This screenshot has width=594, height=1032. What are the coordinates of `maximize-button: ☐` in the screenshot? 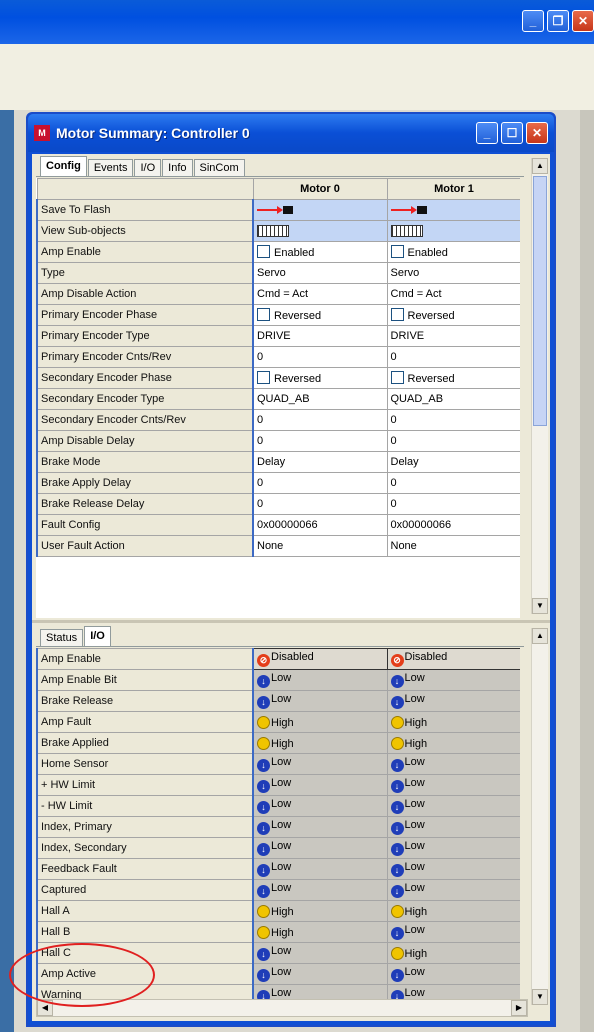 It's located at (512, 133).